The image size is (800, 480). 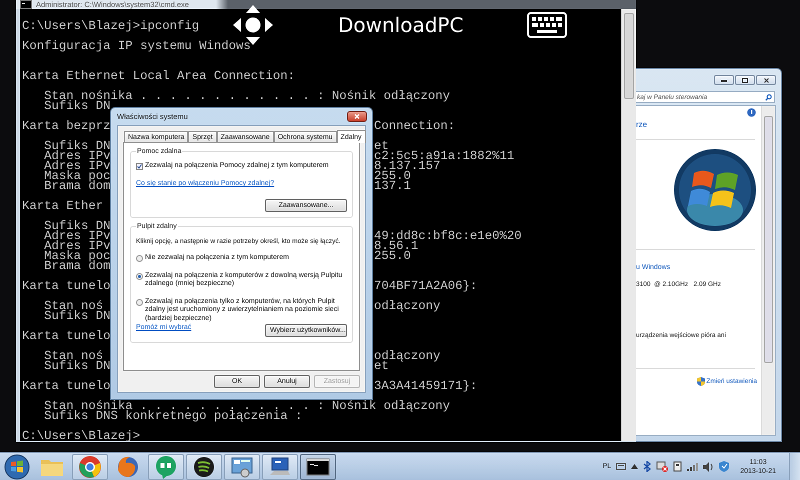 I want to click on minimize-button, so click(x=724, y=80).